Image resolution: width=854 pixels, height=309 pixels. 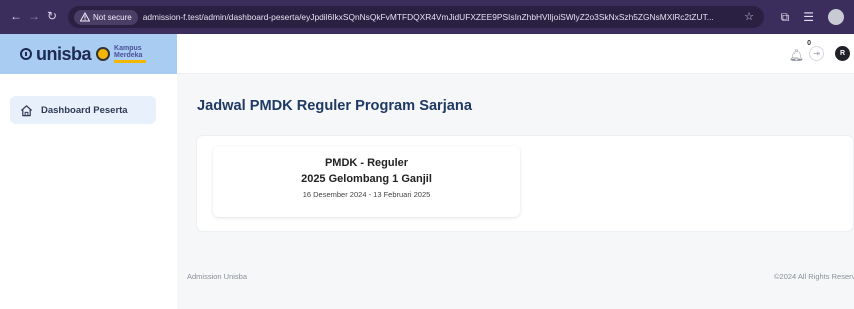 I want to click on not-secure-label: Not secure, so click(x=112, y=17).